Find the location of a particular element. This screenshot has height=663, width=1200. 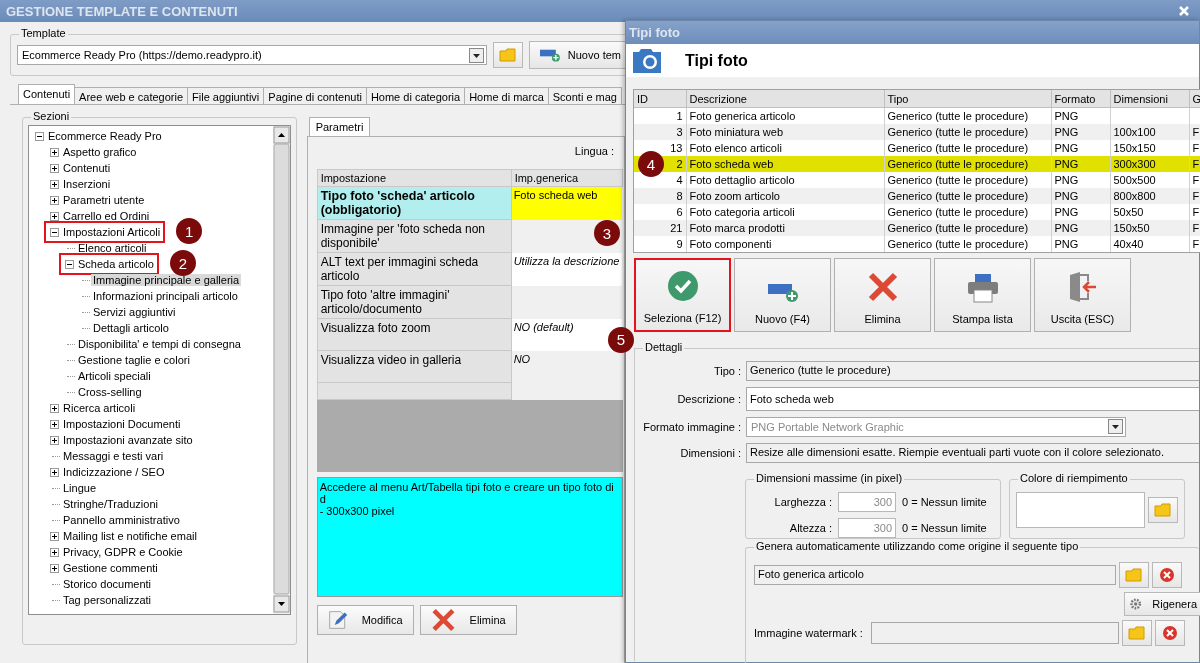

color-field is located at coordinates (1080, 509).